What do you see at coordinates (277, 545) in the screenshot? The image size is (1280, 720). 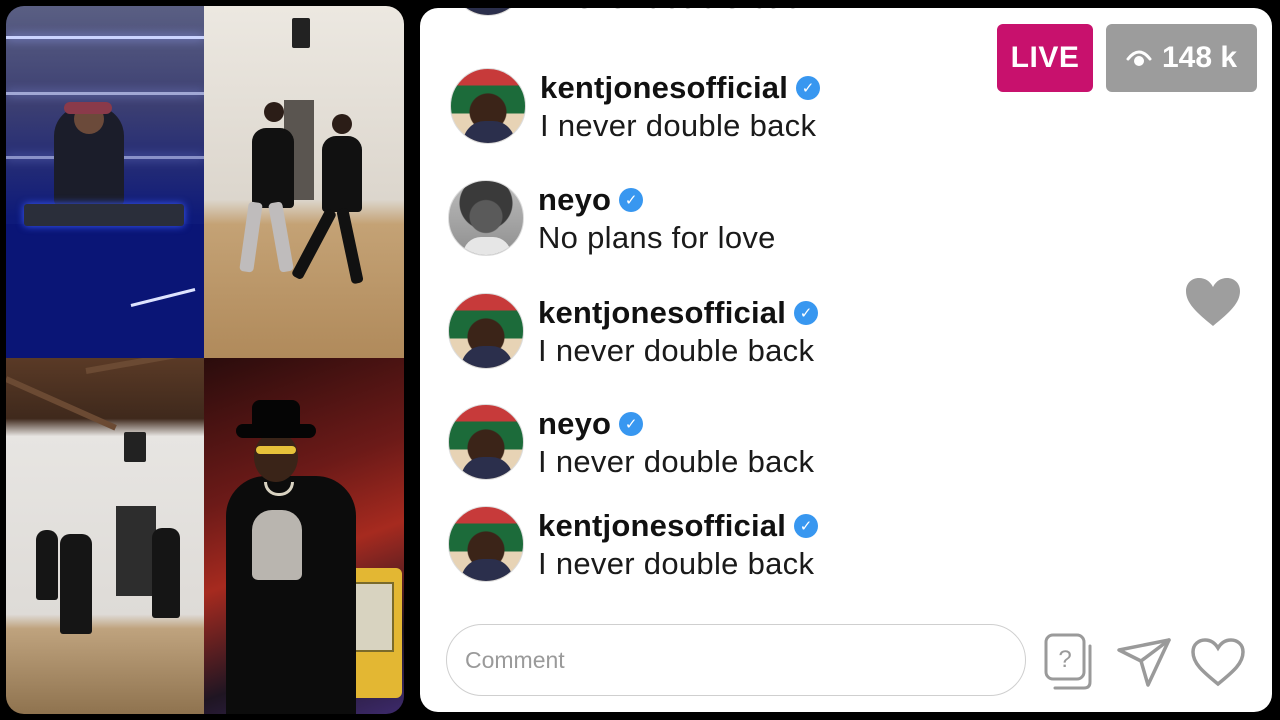 I see `shirt-print` at bounding box center [277, 545].